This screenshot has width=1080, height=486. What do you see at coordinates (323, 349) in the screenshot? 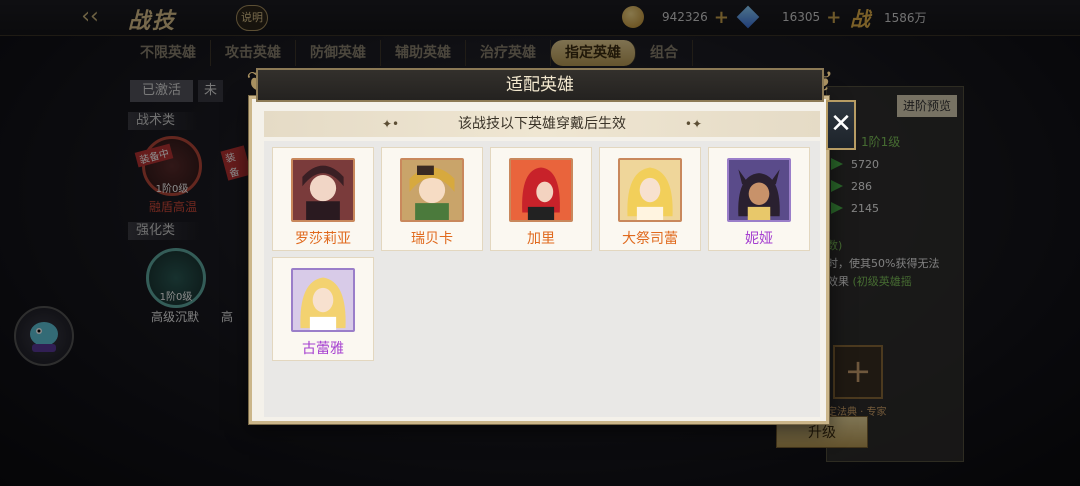
I see `hero-name: 古蕾雅` at bounding box center [323, 349].